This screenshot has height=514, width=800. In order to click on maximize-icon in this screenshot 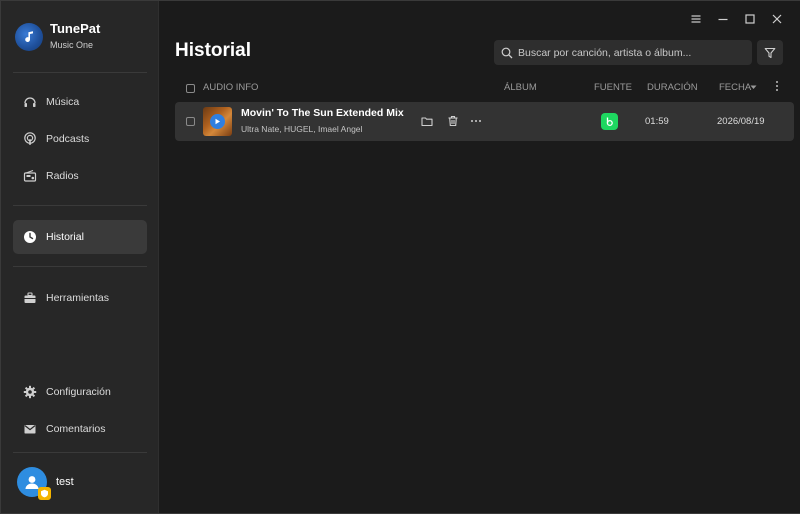, I will do `click(750, 19)`.